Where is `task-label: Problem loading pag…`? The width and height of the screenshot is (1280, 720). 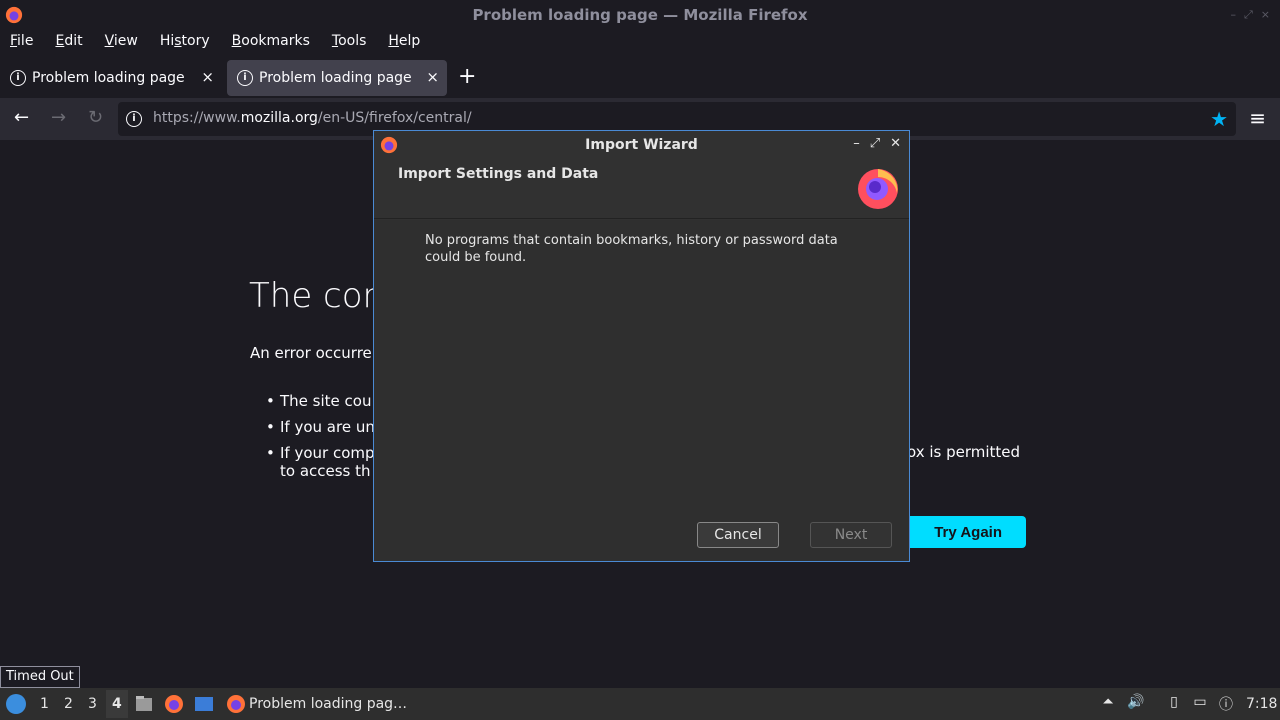 task-label: Problem loading pag… is located at coordinates (328, 704).